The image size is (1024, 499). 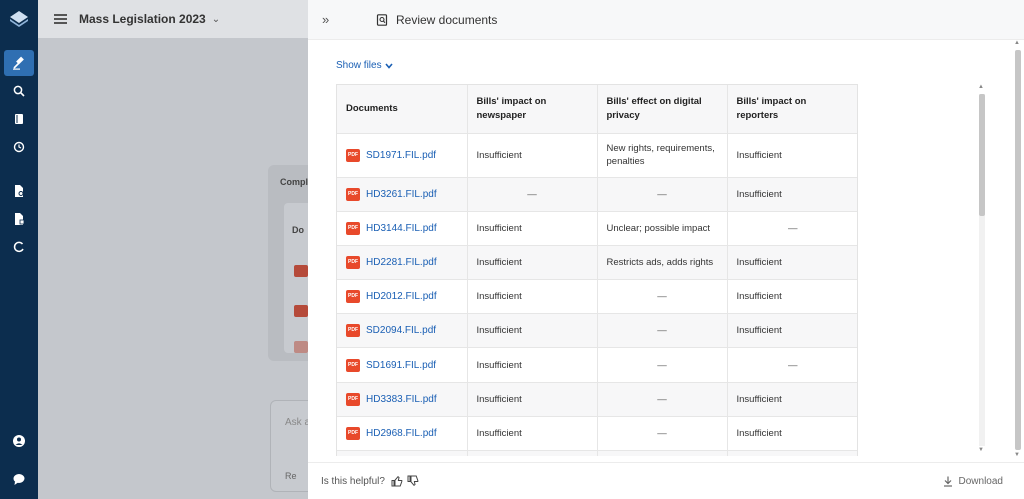 I want to click on left-sidebar, so click(x=19, y=249).